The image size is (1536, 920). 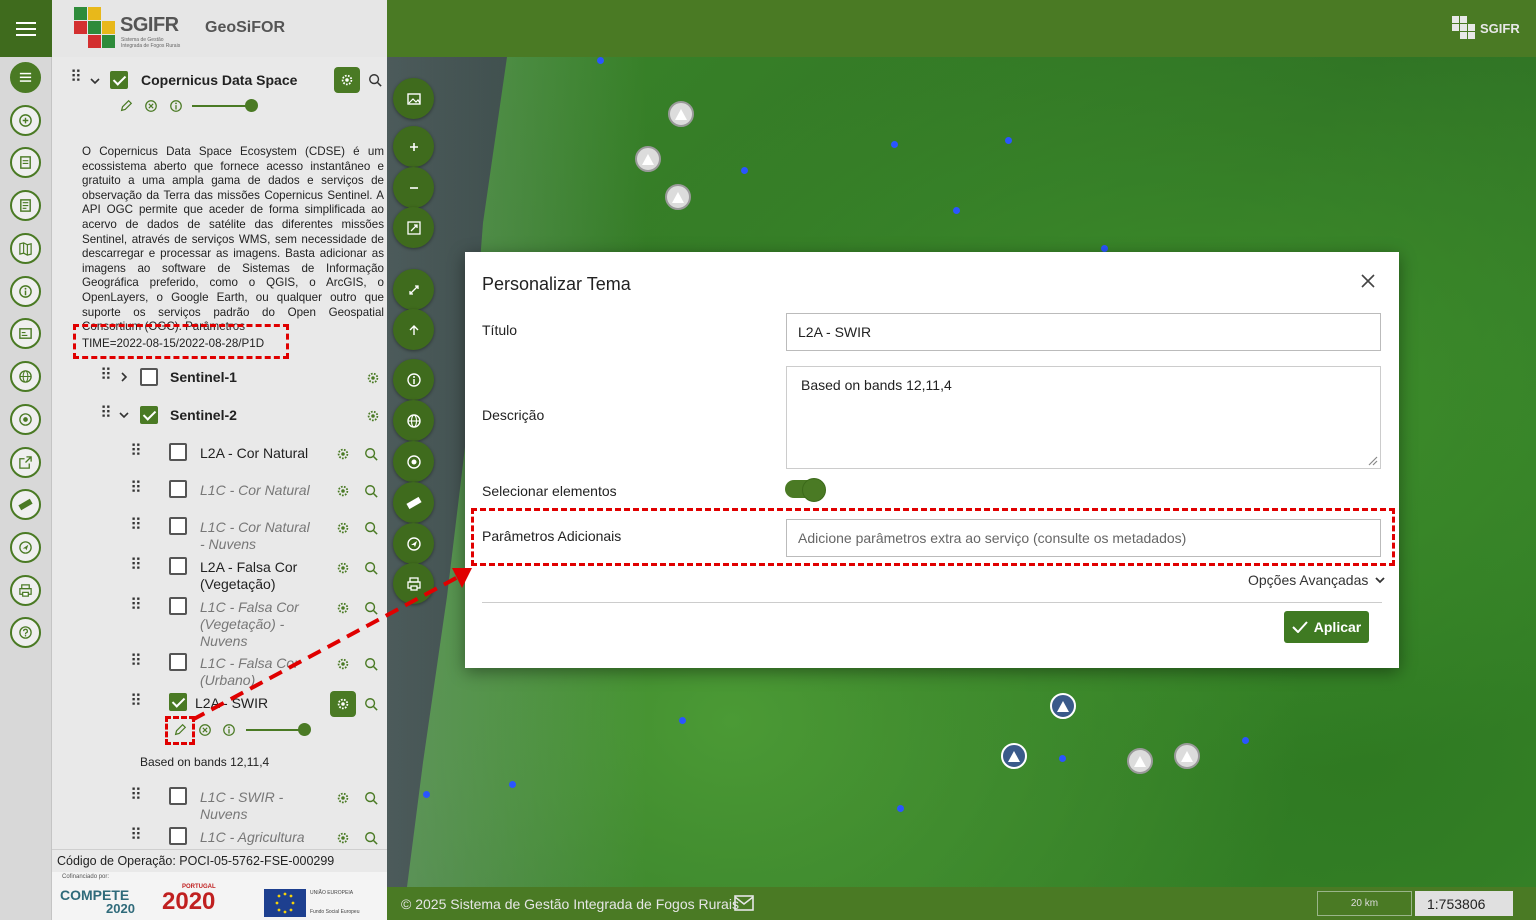 I want to click on checkbox-copernicus, so click(x=119, y=80).